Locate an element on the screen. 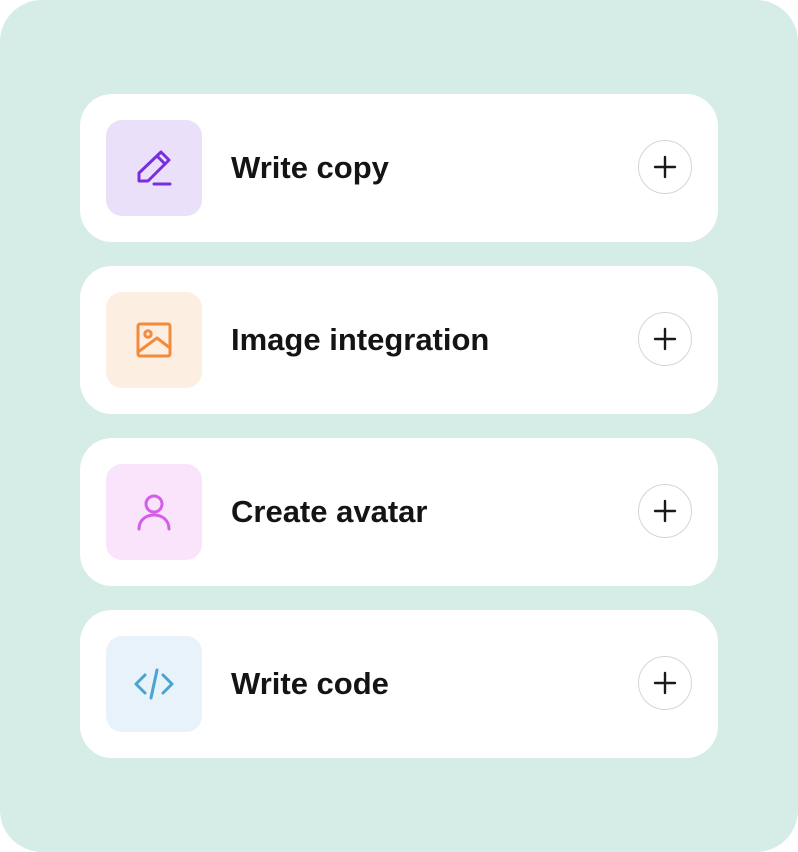  code-icon is located at coordinates (154, 684).